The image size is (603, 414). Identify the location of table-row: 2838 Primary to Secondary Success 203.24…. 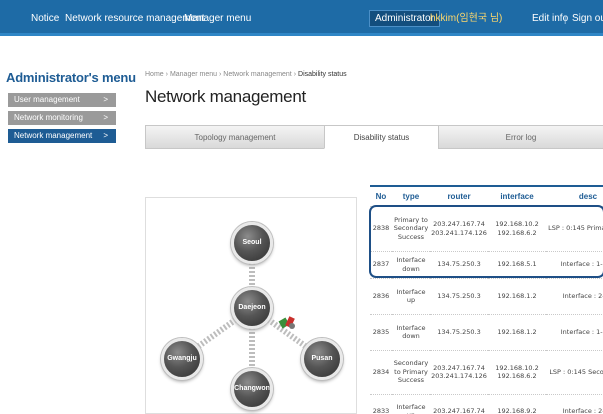
(486, 229).